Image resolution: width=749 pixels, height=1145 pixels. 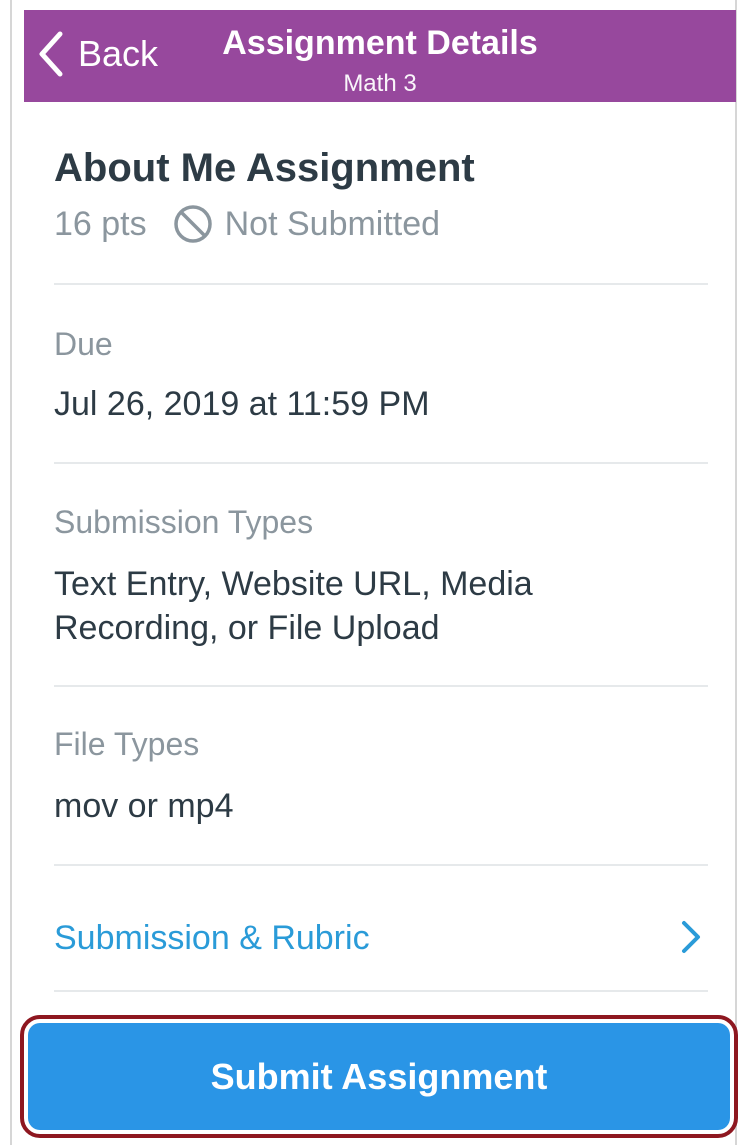 What do you see at coordinates (379, 1076) in the screenshot?
I see `submit-assignment-button: Submit Assignment` at bounding box center [379, 1076].